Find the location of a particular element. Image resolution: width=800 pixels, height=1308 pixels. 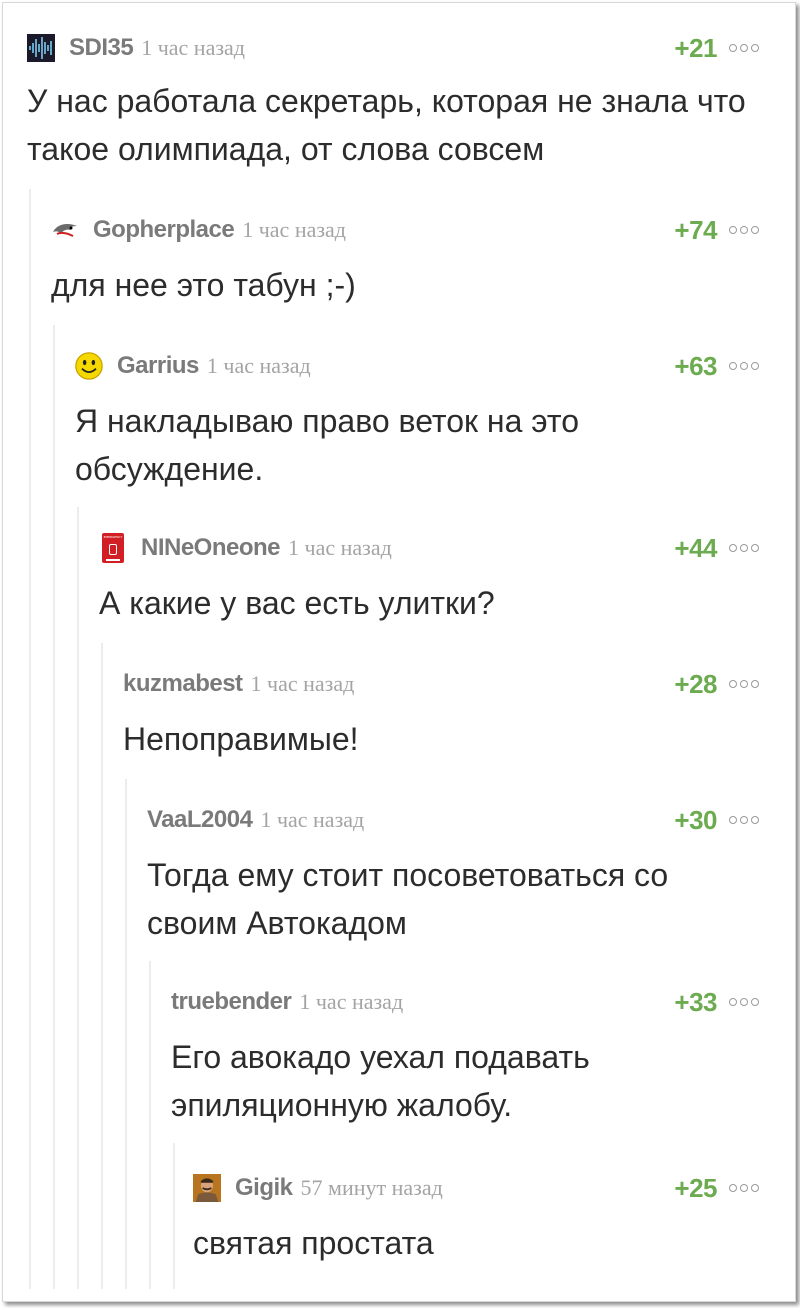

comment-header: truebender 1 час назад +33 is located at coordinates (465, 1002).